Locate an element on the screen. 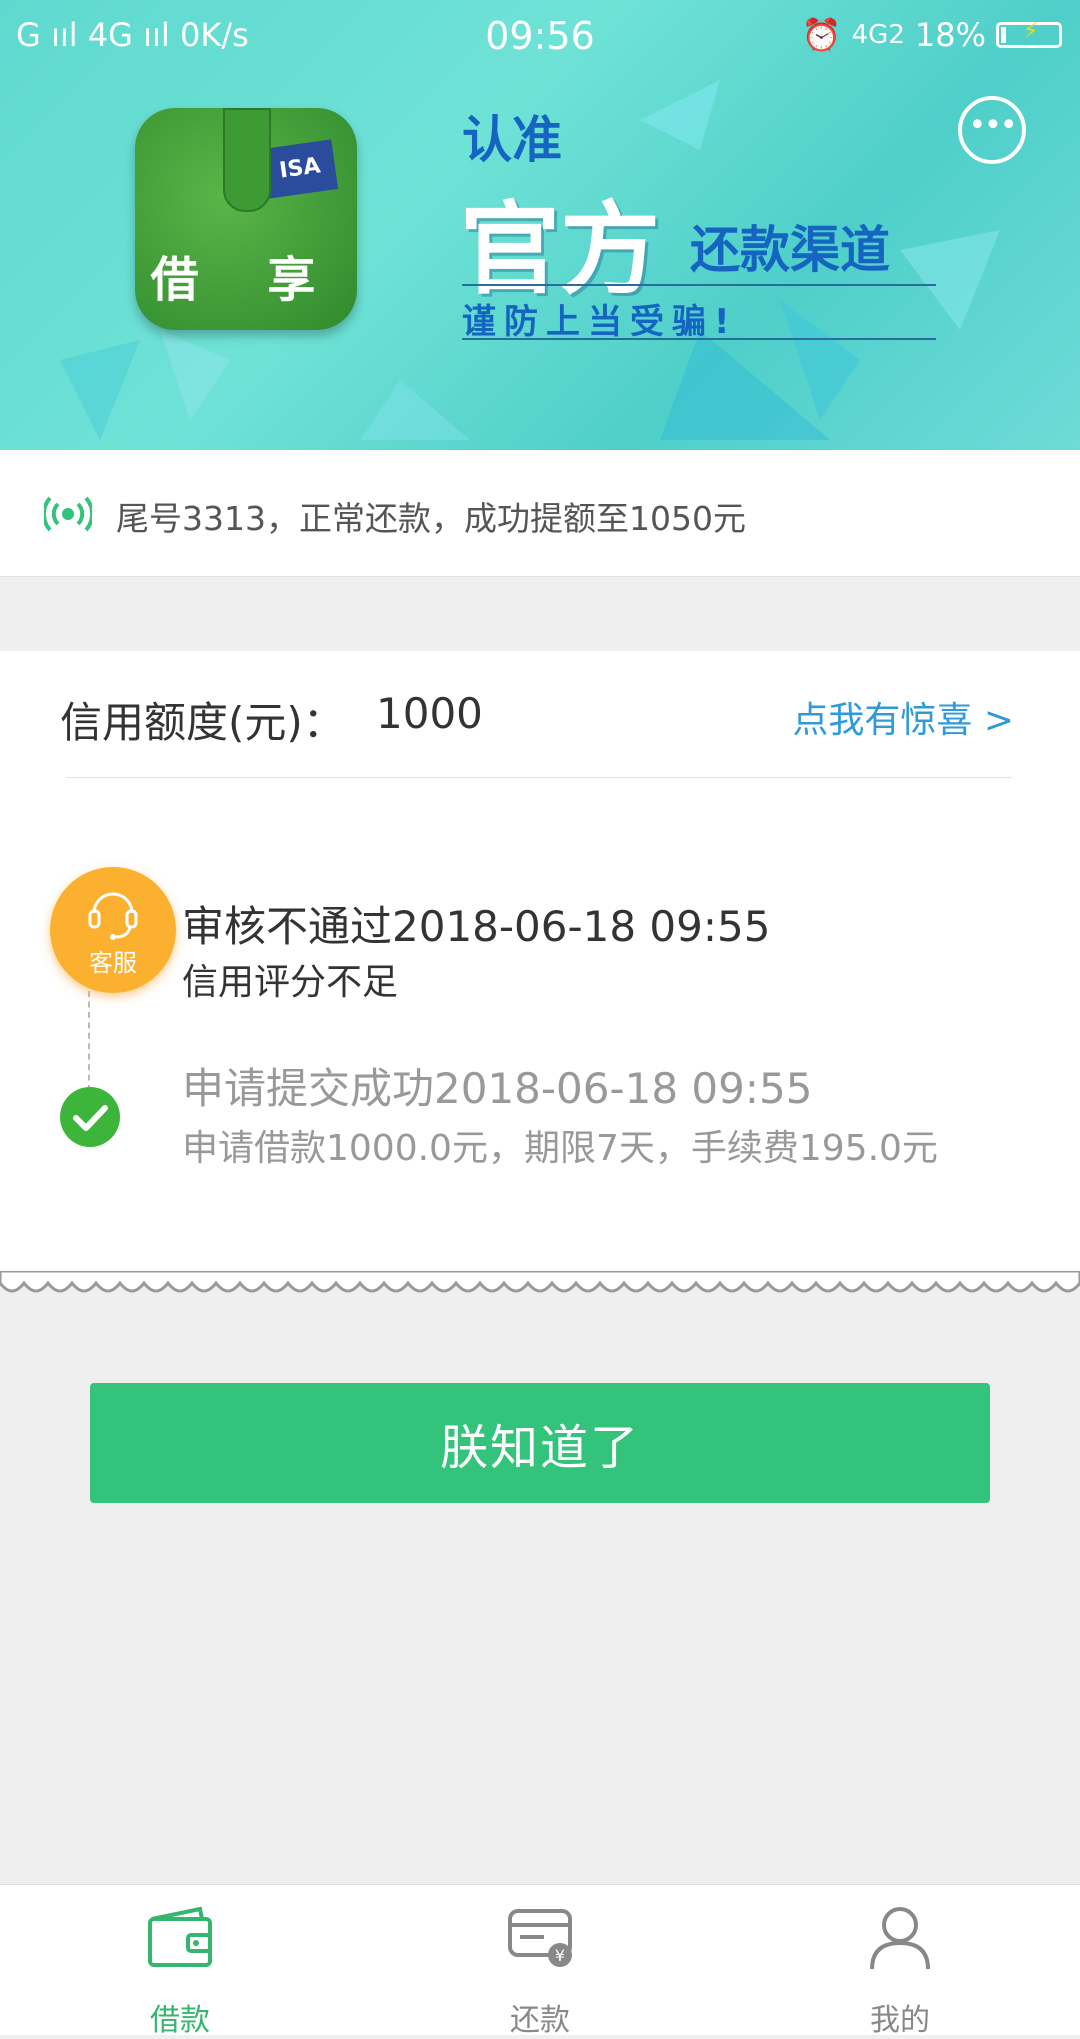 The width and height of the screenshot is (1080, 2039). tab-repay: ¥ 还款 is located at coordinates (540, 1961).